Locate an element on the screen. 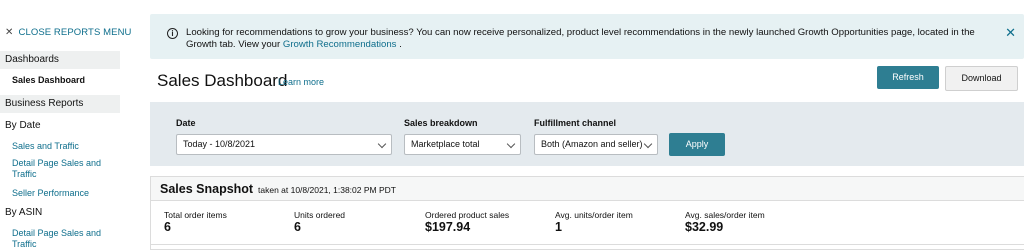 The width and height of the screenshot is (1024, 250). date-select-value: Today - 10/8/2021 is located at coordinates (219, 144).